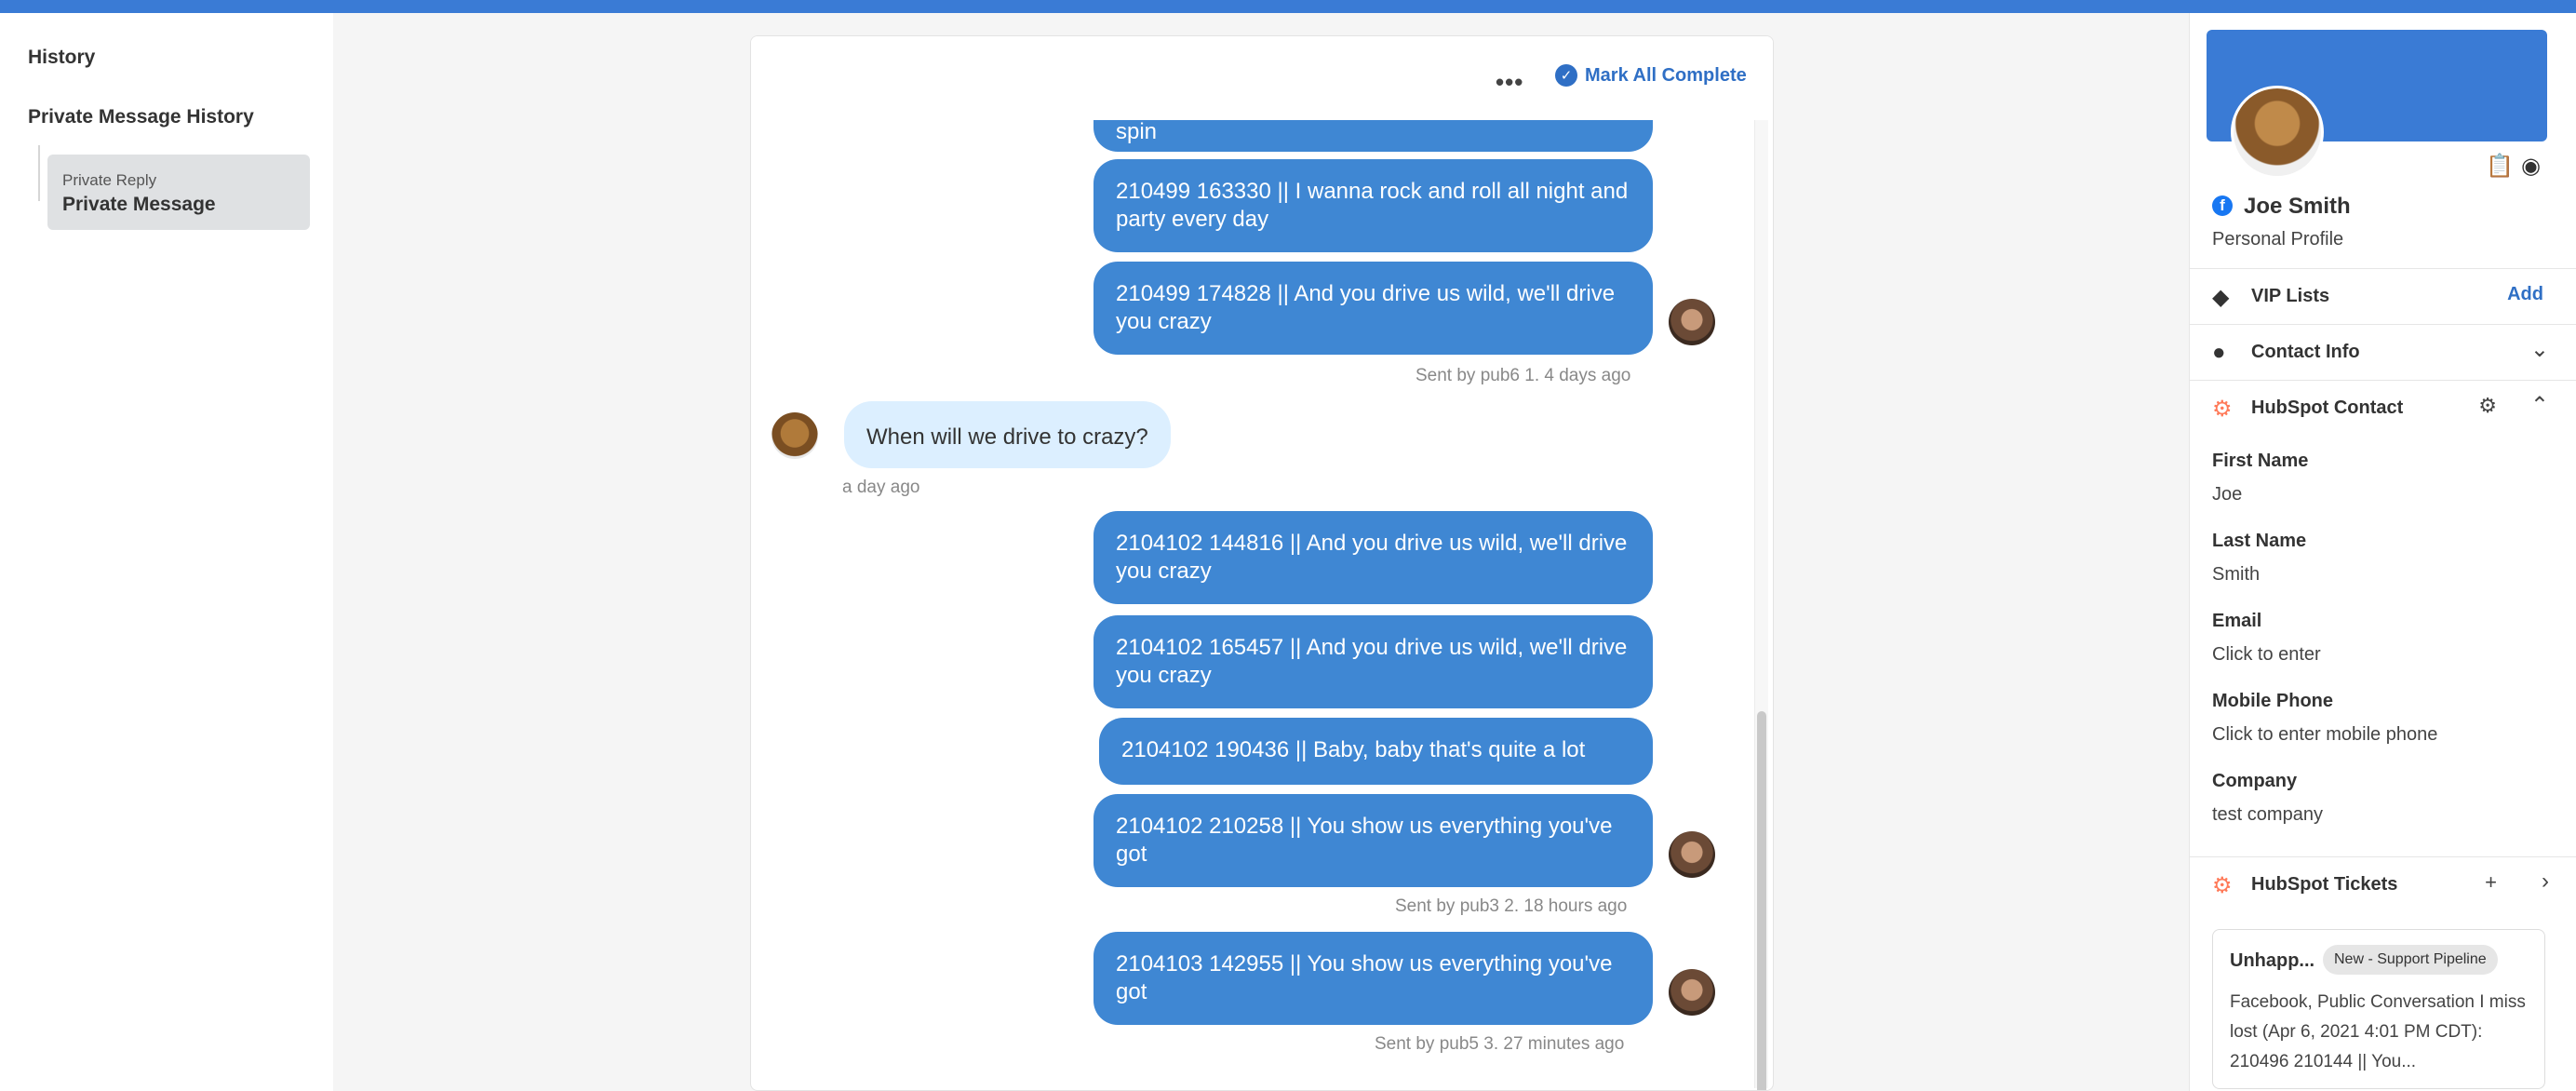 The height and width of the screenshot is (1091, 2576). What do you see at coordinates (39, 173) in the screenshot?
I see `tree-line` at bounding box center [39, 173].